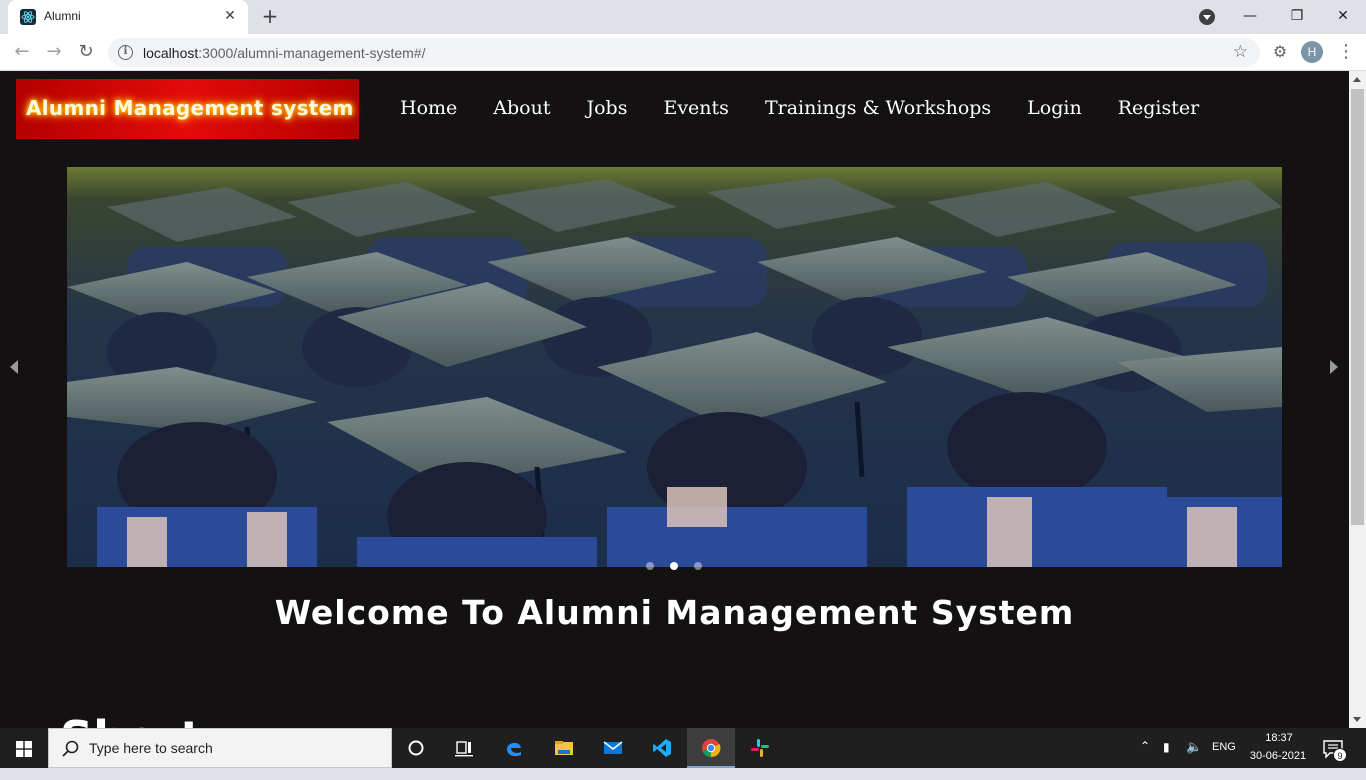 Image resolution: width=1366 pixels, height=780 pixels. What do you see at coordinates (151, 748) in the screenshot?
I see `search-placeholder: Type here to search` at bounding box center [151, 748].